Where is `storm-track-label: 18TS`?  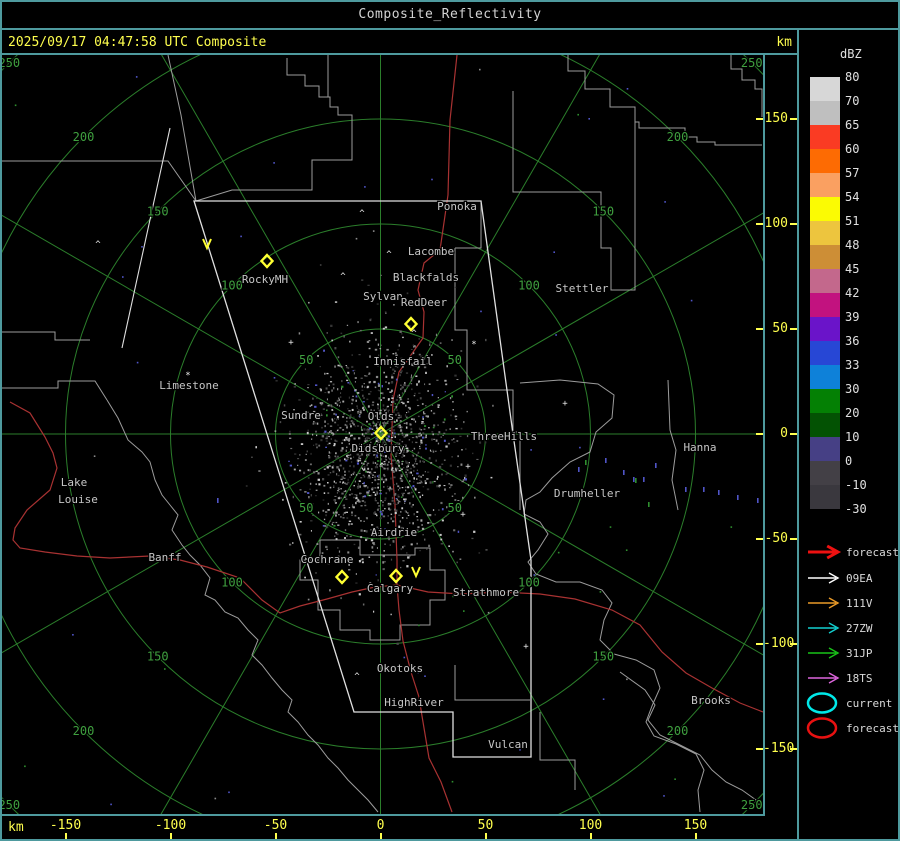
storm-track-label: 18TS is located at coordinates (859, 678).